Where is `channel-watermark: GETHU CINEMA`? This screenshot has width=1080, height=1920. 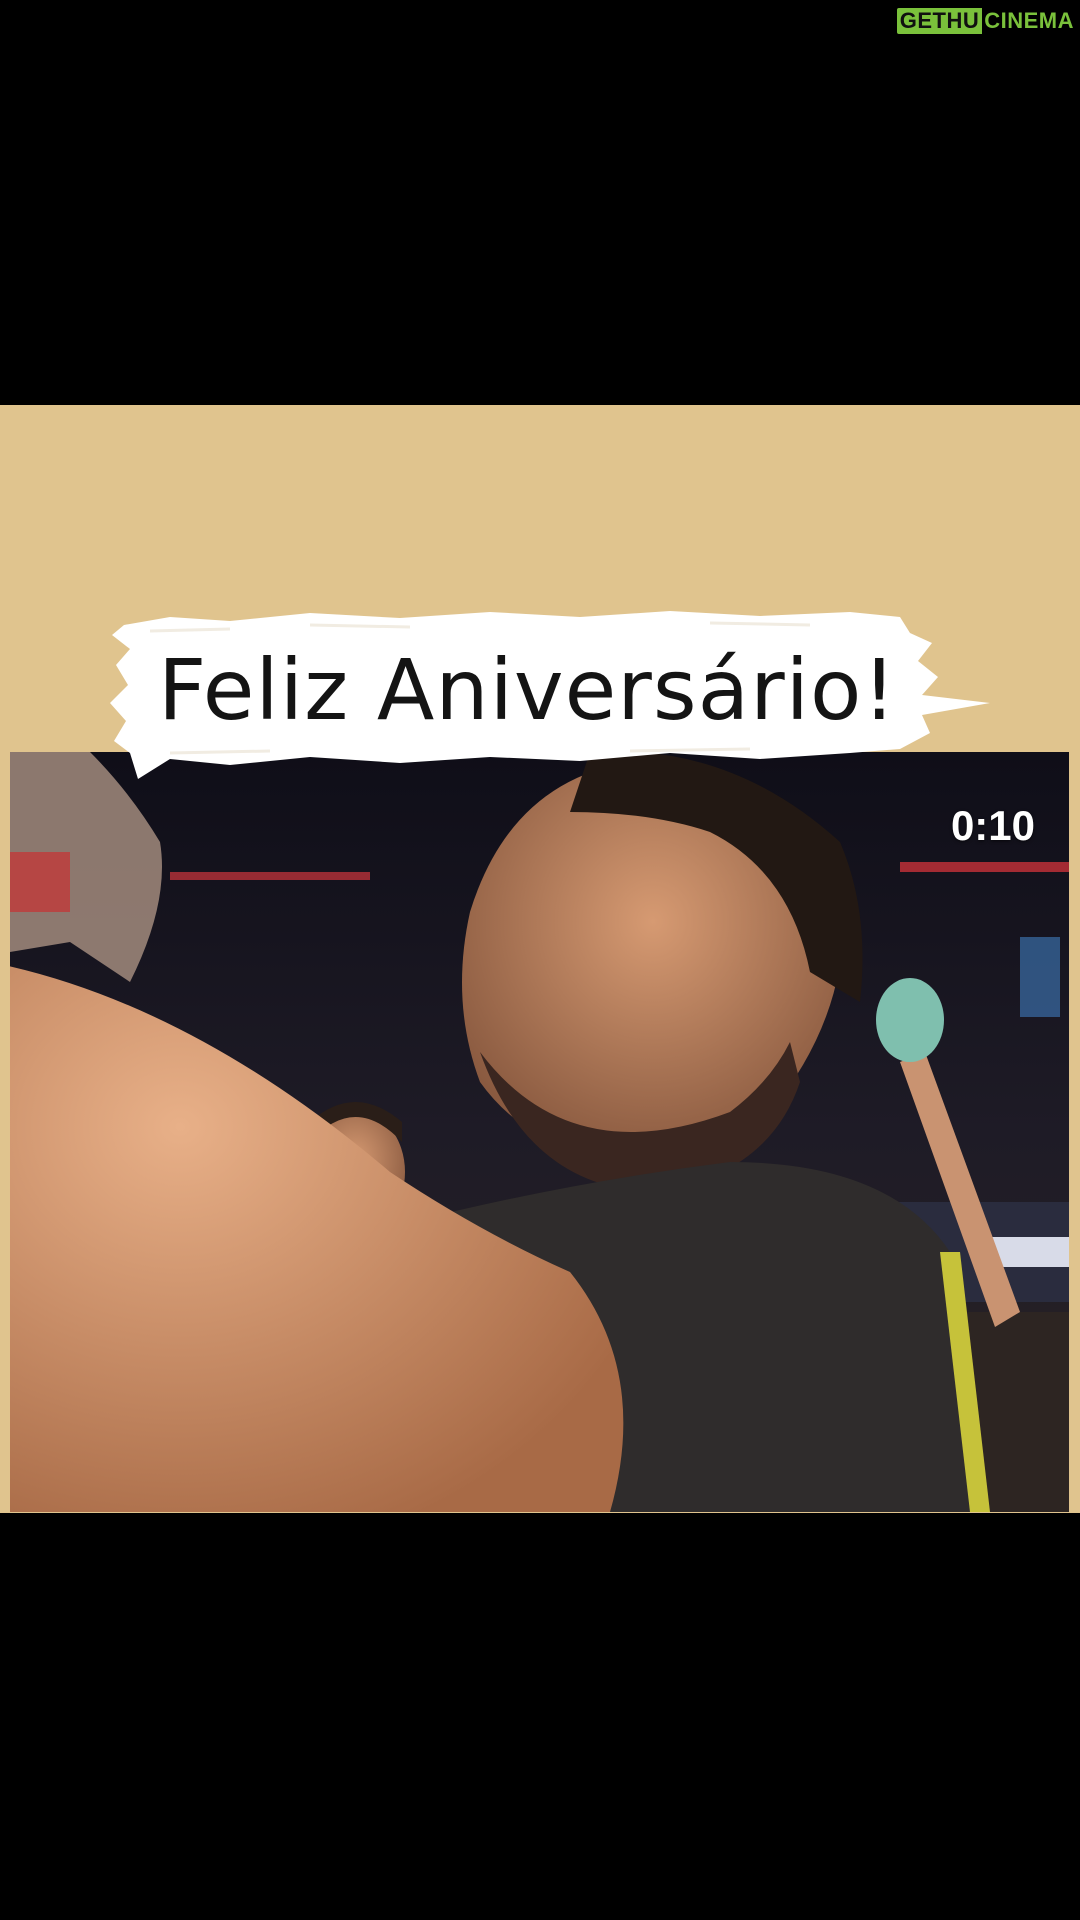
channel-watermark: GETHU CINEMA is located at coordinates (986, 21).